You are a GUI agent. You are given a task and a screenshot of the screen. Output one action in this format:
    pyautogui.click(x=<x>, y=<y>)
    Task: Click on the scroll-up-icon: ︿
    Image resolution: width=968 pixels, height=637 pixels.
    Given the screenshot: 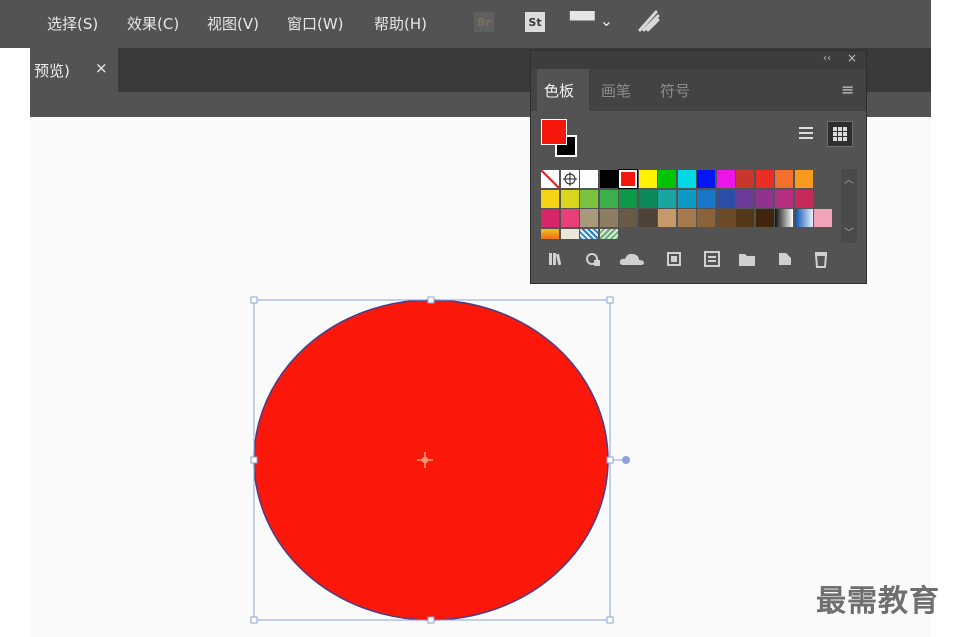 What is the action you would take?
    pyautogui.click(x=849, y=178)
    